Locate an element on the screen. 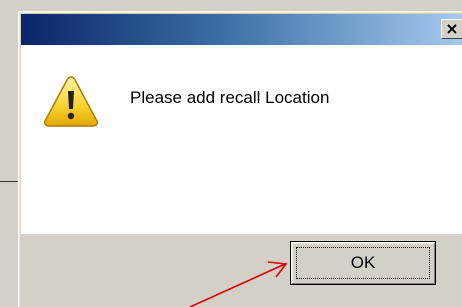  dialog-message: Please add recall Location is located at coordinates (230, 97).